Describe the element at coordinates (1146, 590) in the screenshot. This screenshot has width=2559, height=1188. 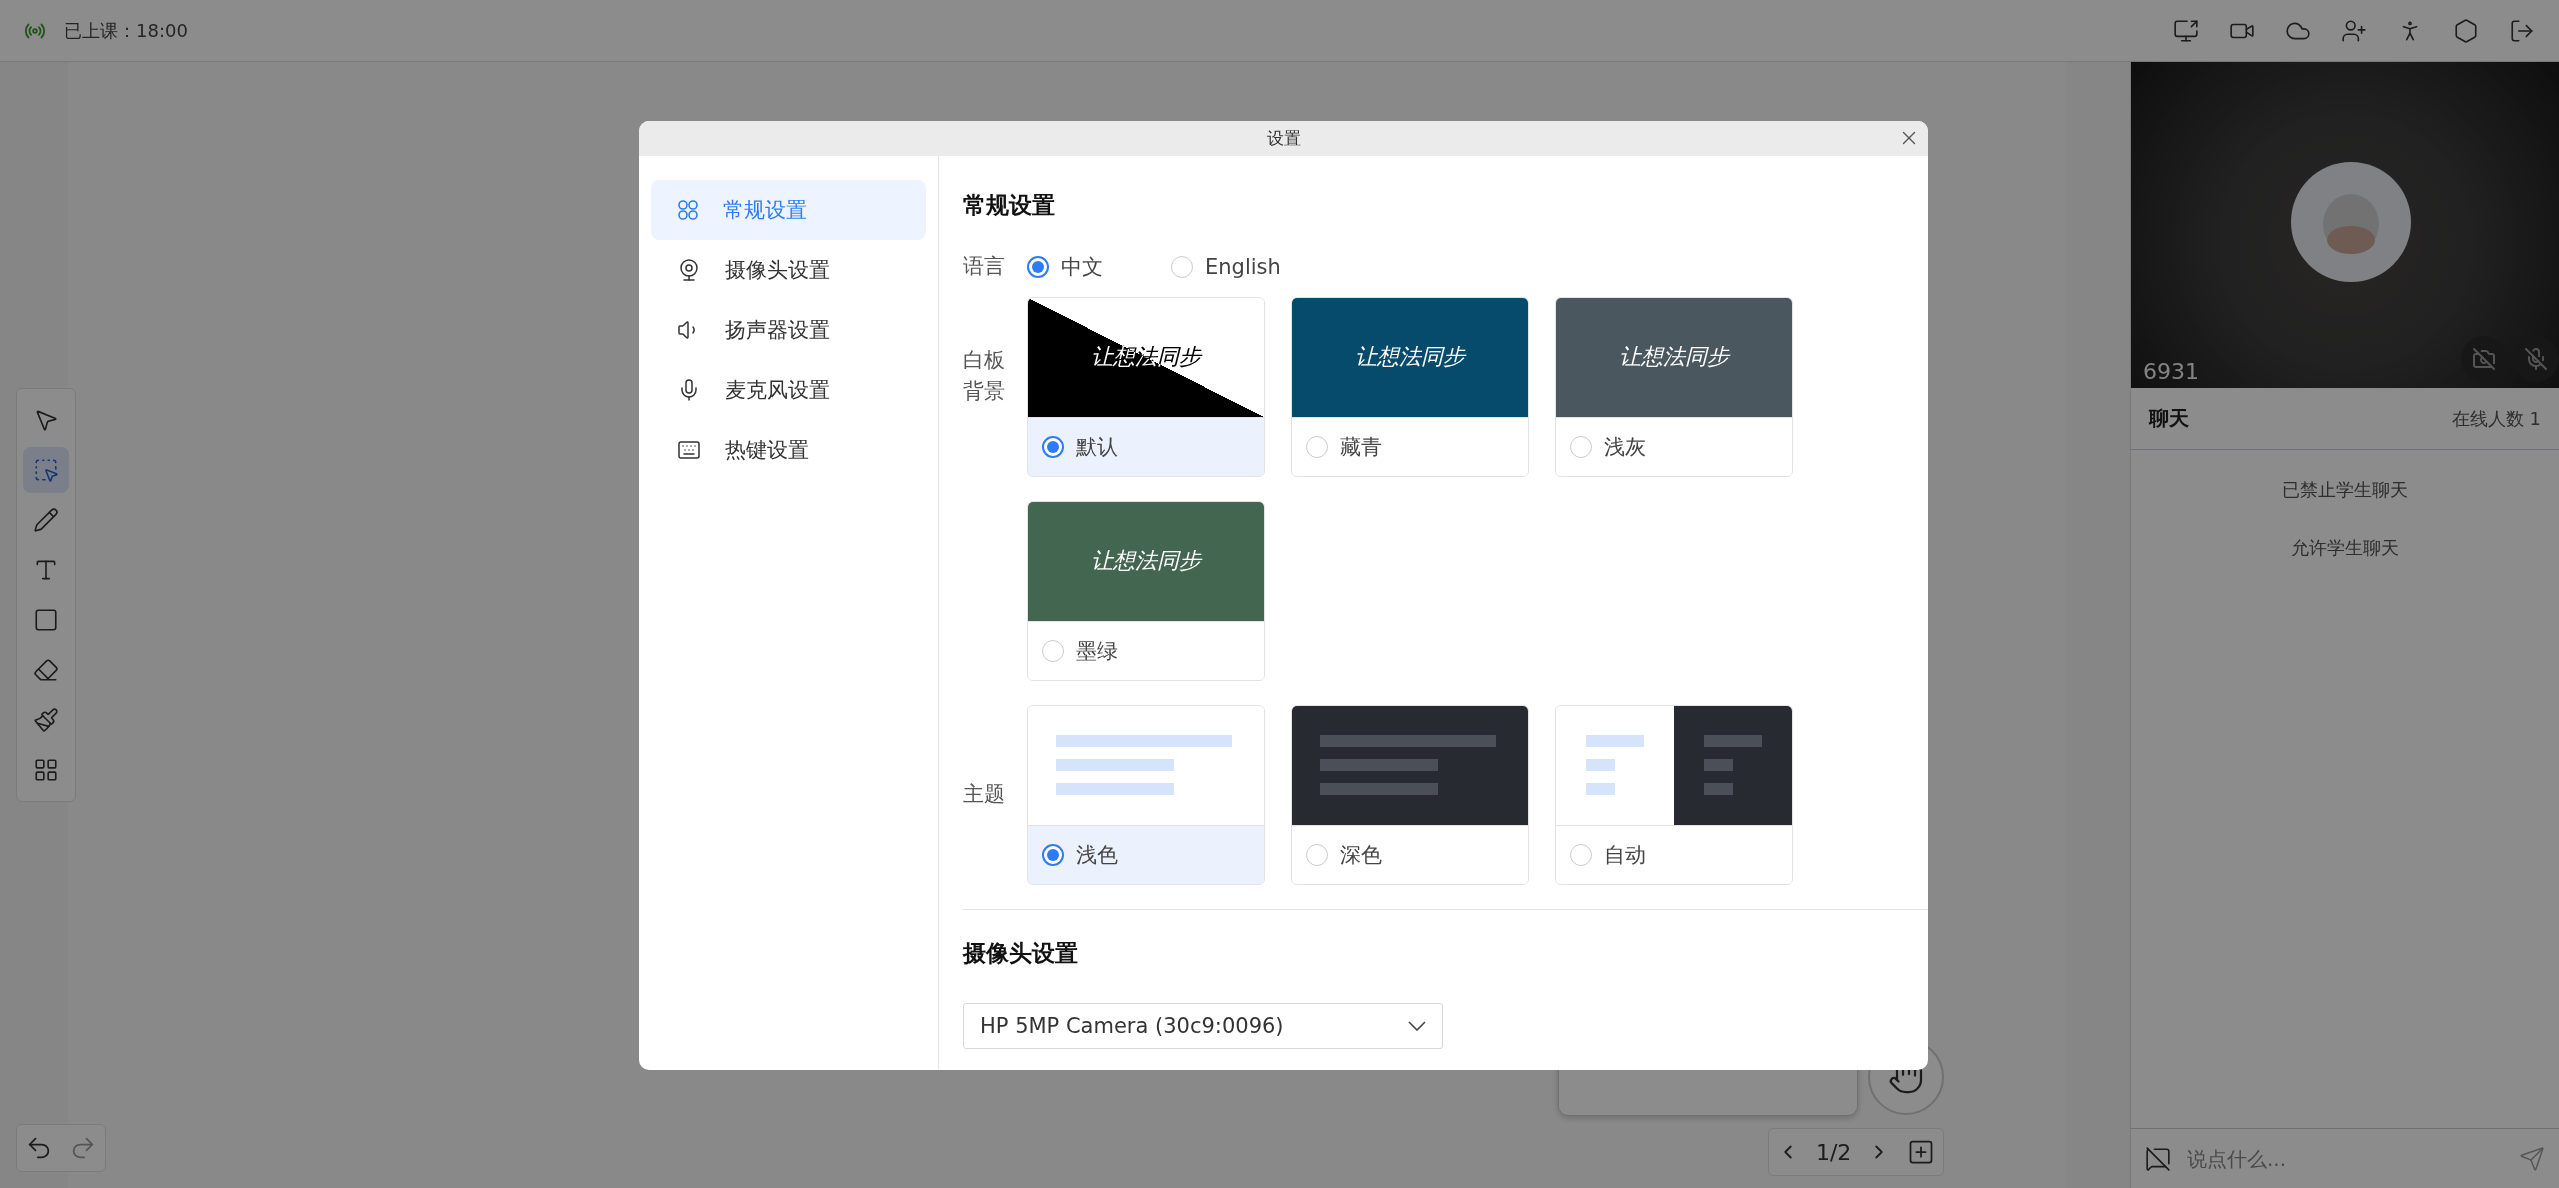
I see `background-option-card: 让想法同步 墨绿` at that location.